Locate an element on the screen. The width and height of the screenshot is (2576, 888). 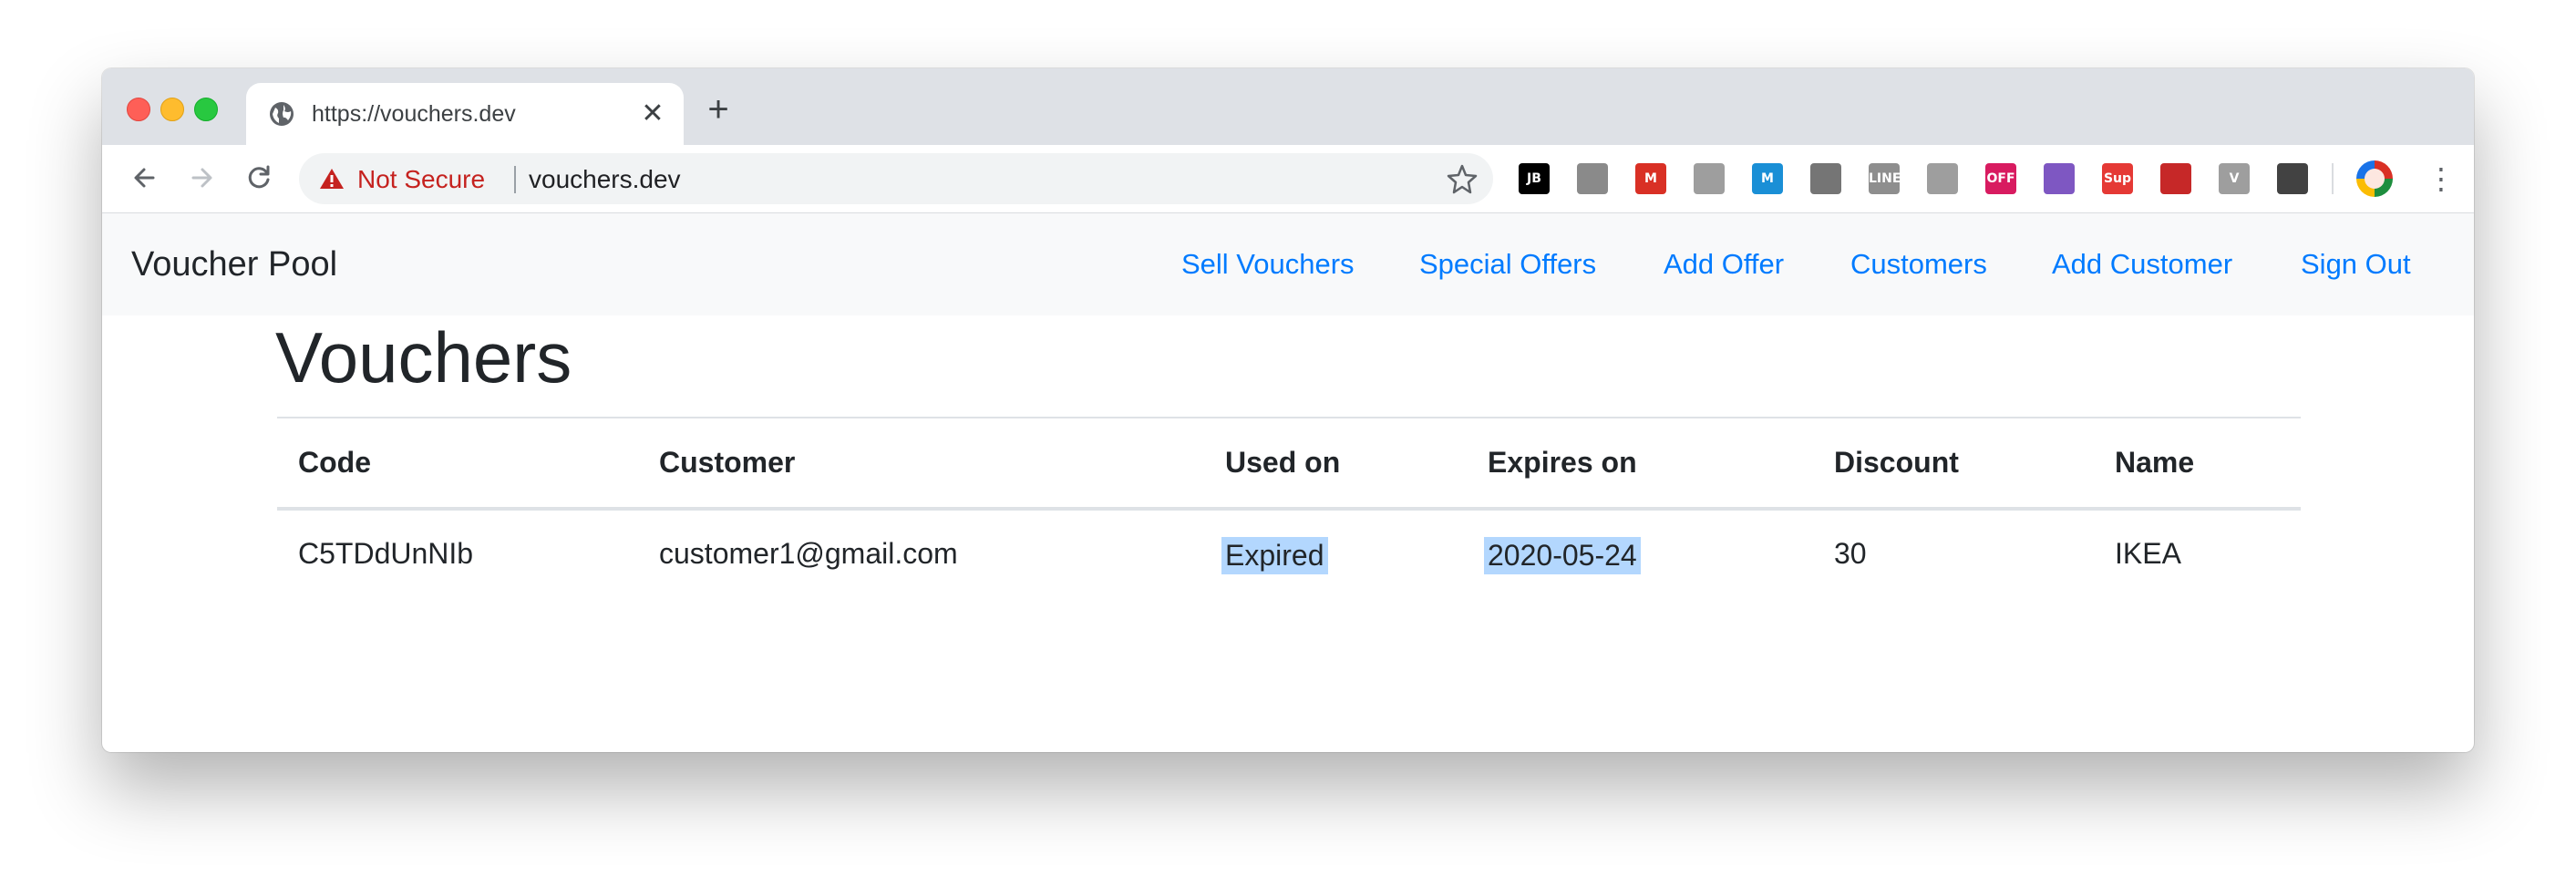
red-square-icon is located at coordinates (2175, 178).